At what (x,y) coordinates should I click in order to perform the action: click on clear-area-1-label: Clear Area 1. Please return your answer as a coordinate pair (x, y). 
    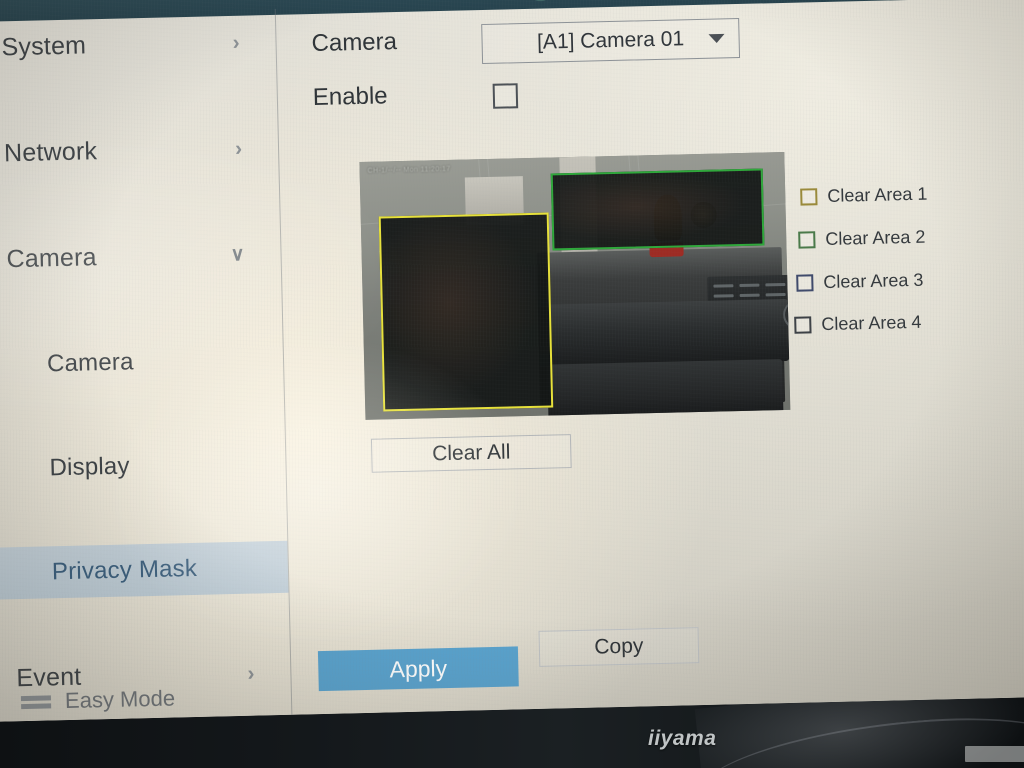
    Looking at the image, I should click on (877, 194).